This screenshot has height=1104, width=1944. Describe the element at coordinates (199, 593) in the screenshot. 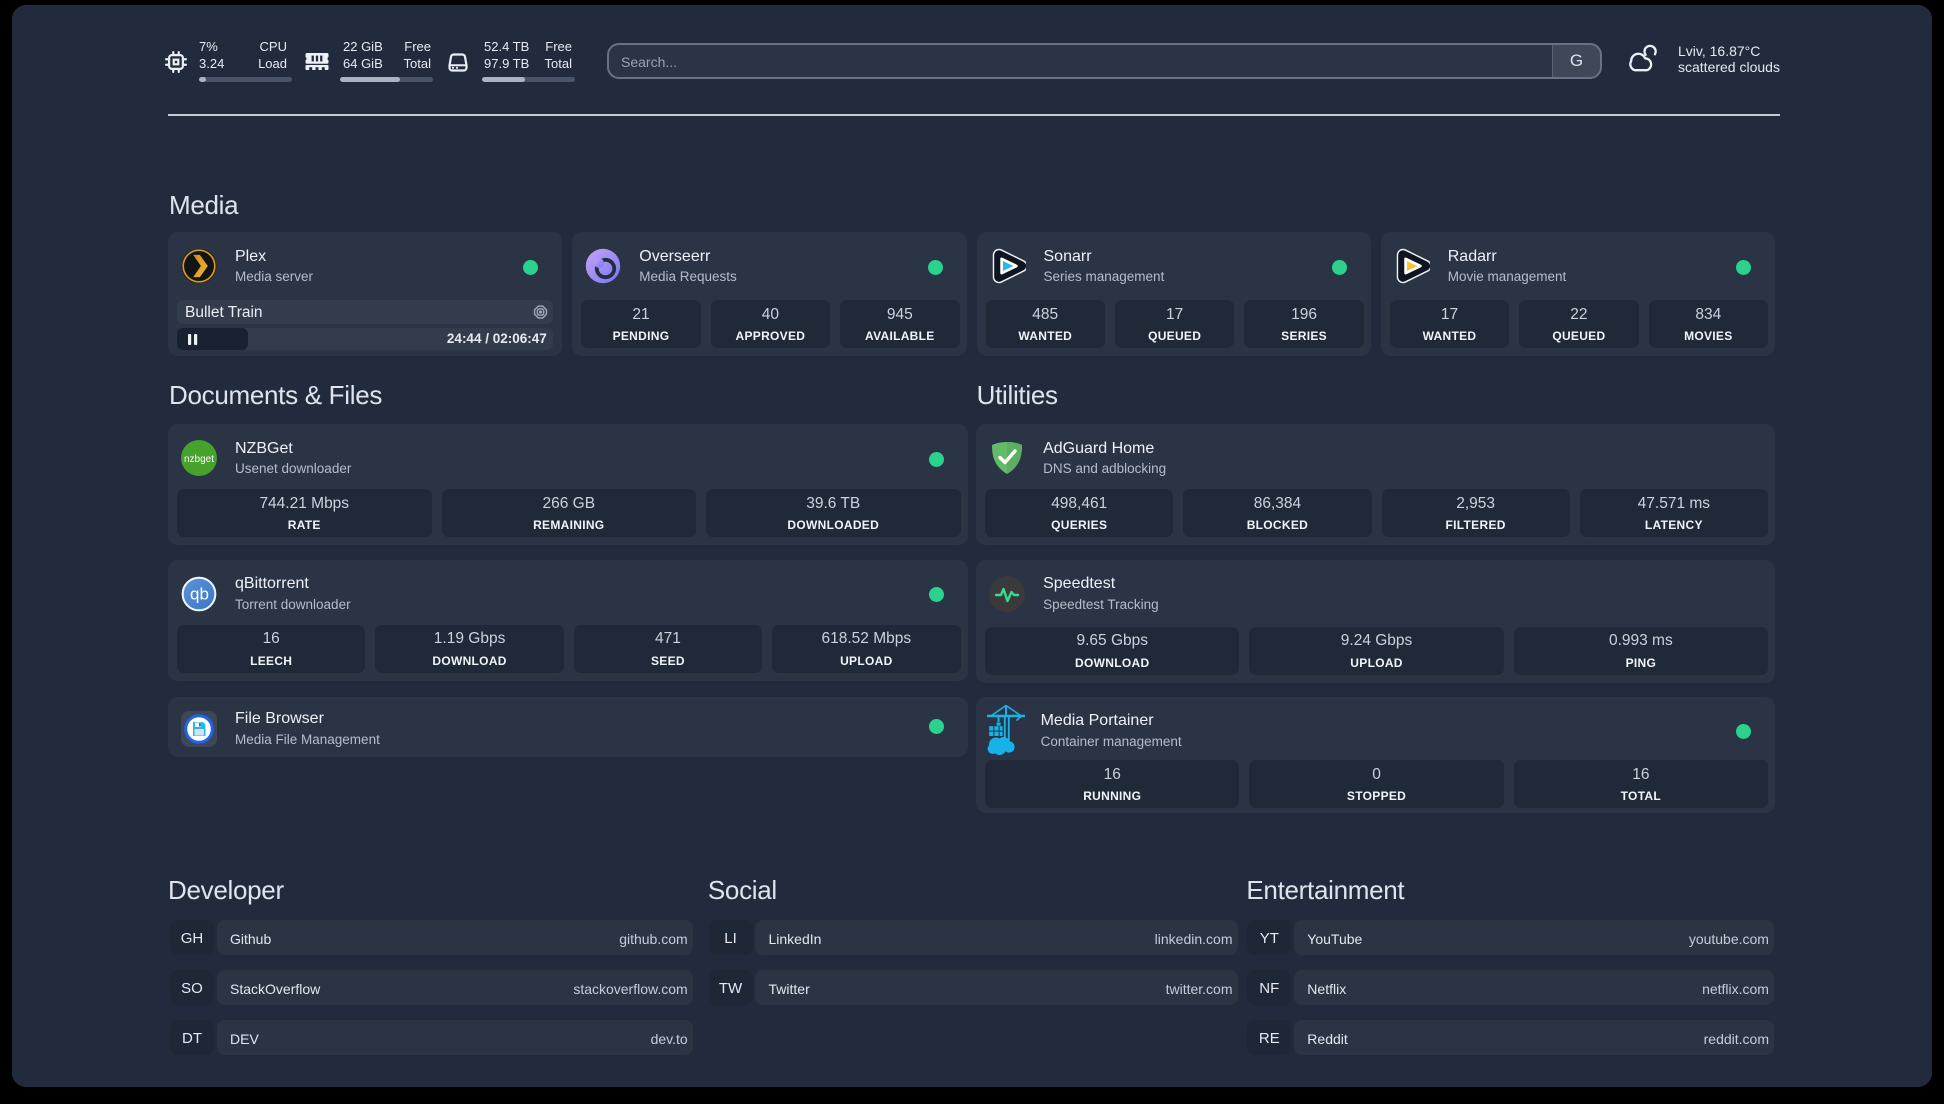

I see `svg-text: qb` at that location.